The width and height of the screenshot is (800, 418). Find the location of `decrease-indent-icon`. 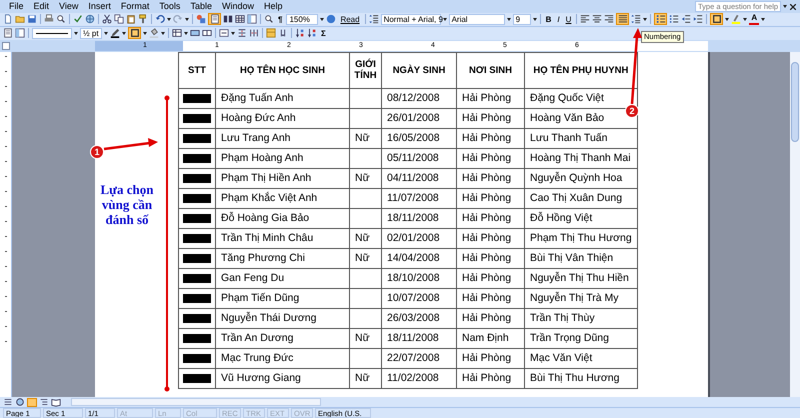

decrease-indent-icon is located at coordinates (686, 19).